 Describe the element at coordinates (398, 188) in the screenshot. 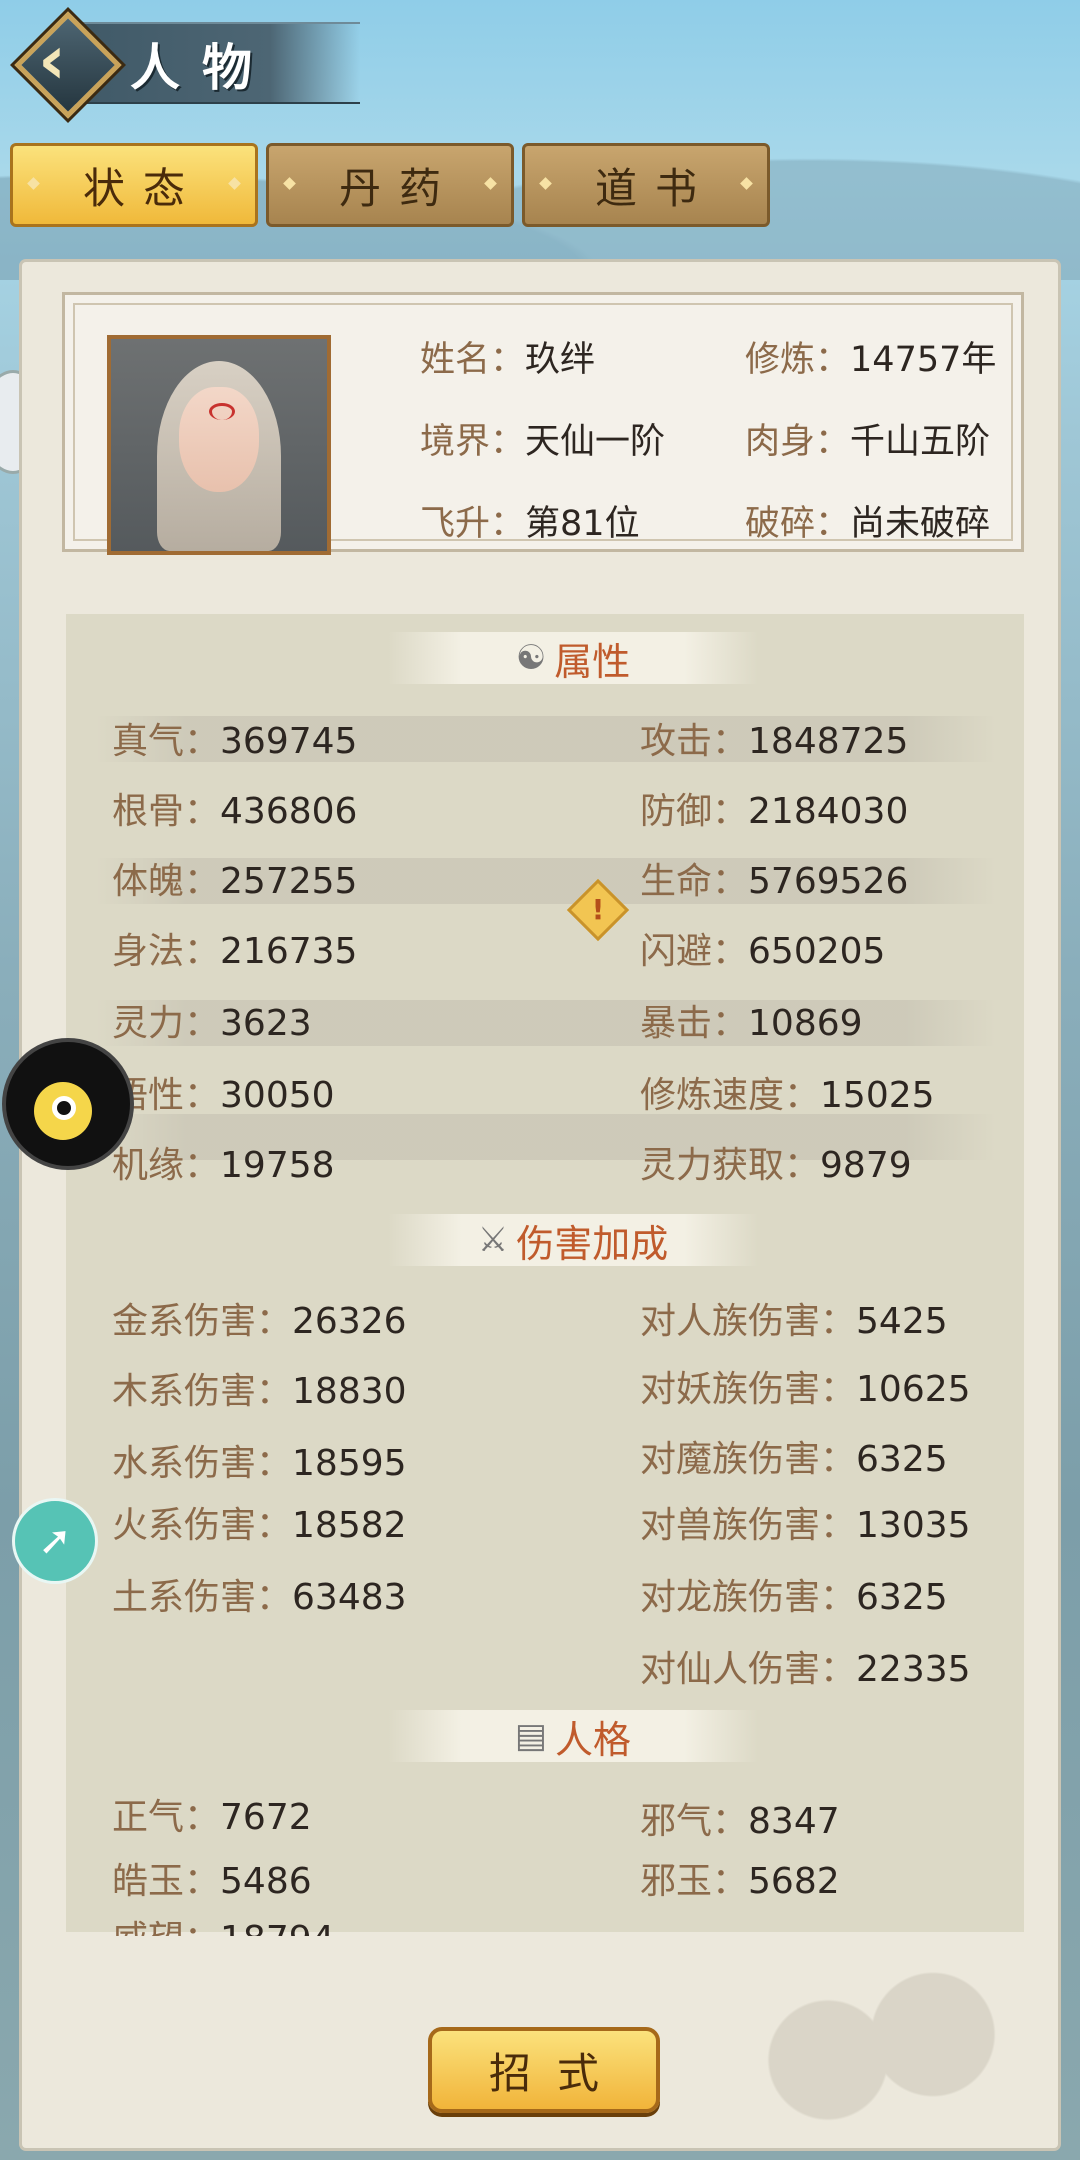

I see `tab-label: 丹药` at that location.